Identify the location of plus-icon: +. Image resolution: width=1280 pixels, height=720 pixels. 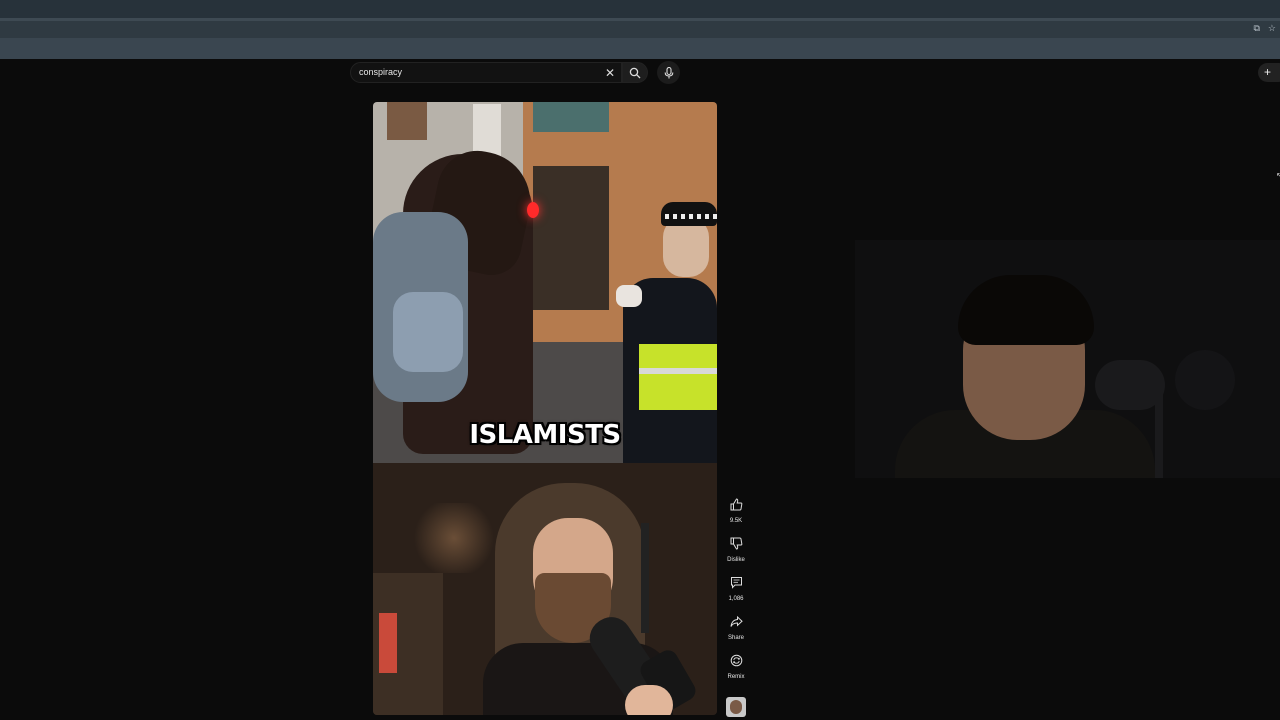
(1268, 72).